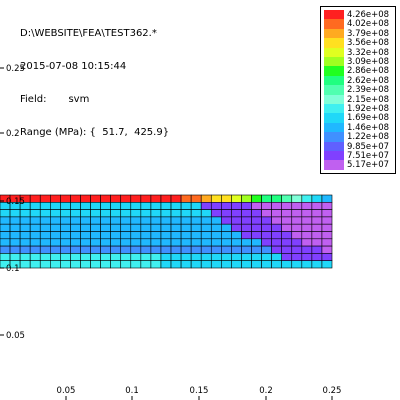  What do you see at coordinates (266, 391) in the screenshot?
I see `x-tick-label: 0.2` at bounding box center [266, 391].